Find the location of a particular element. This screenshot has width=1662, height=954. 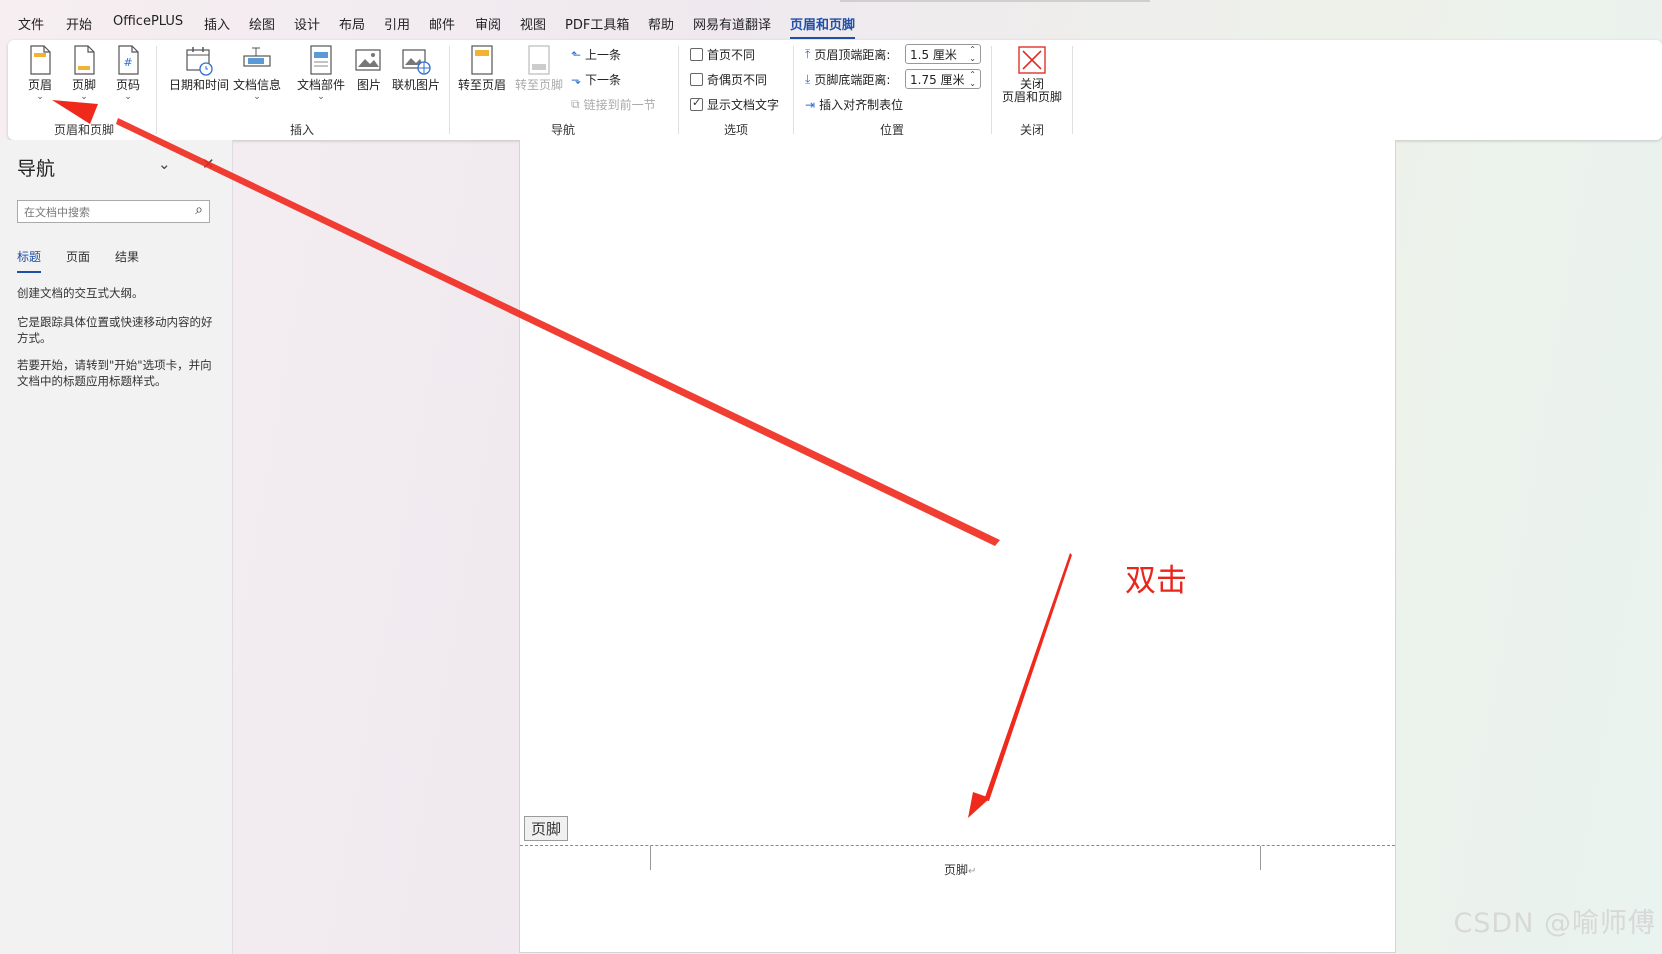

tab-review: 审阅 is located at coordinates (488, 23).